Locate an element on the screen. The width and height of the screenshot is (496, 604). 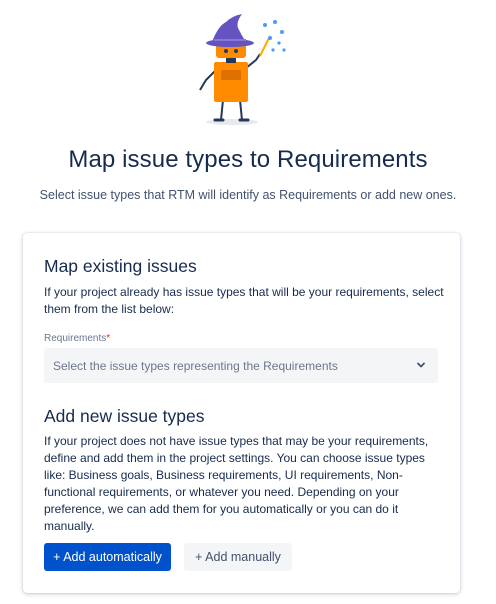
chevron-down-icon is located at coordinates (421, 365).